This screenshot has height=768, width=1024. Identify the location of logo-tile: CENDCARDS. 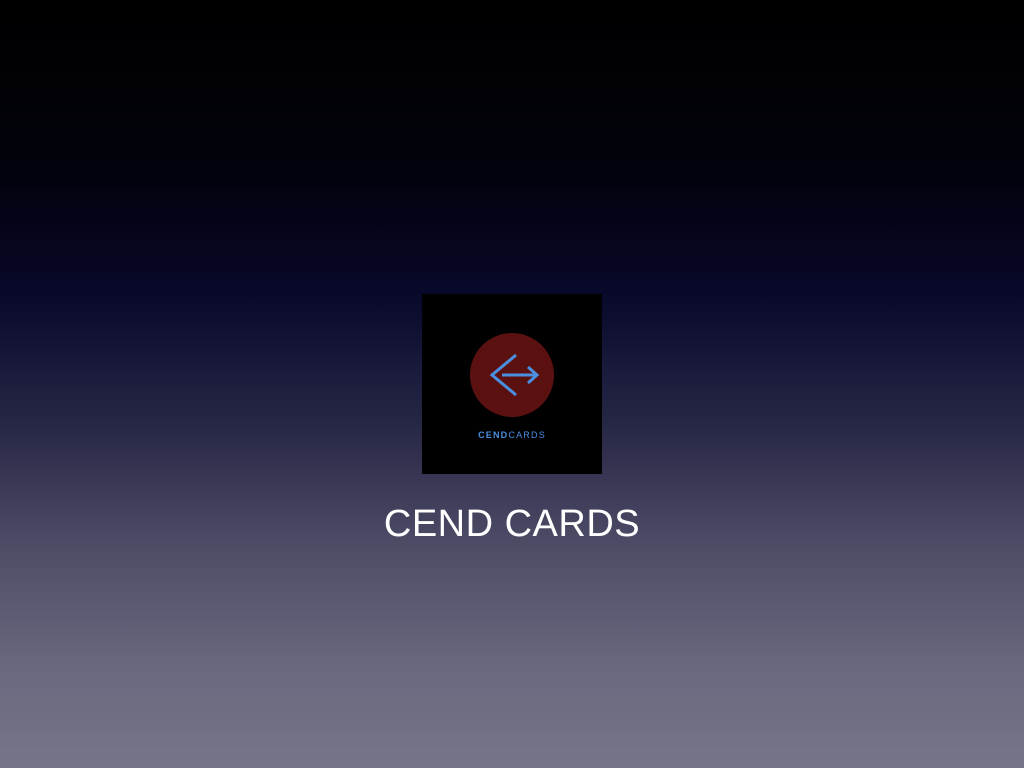
(512, 384).